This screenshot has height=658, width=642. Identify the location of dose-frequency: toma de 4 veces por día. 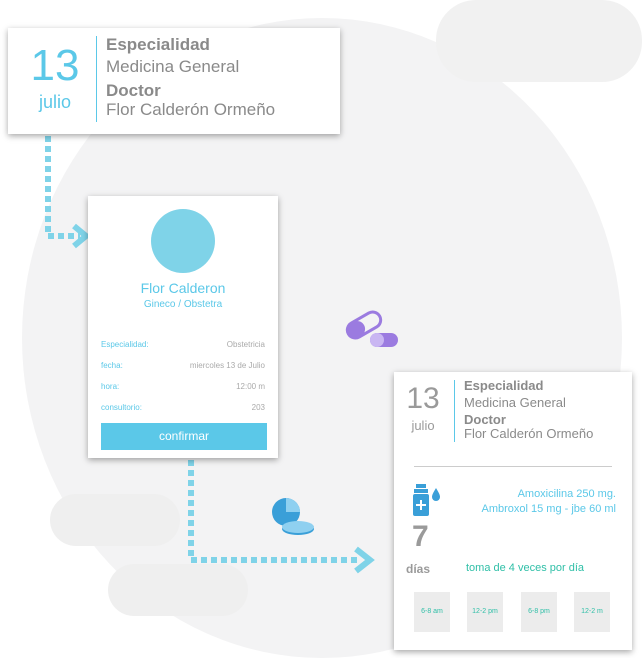
(525, 568).